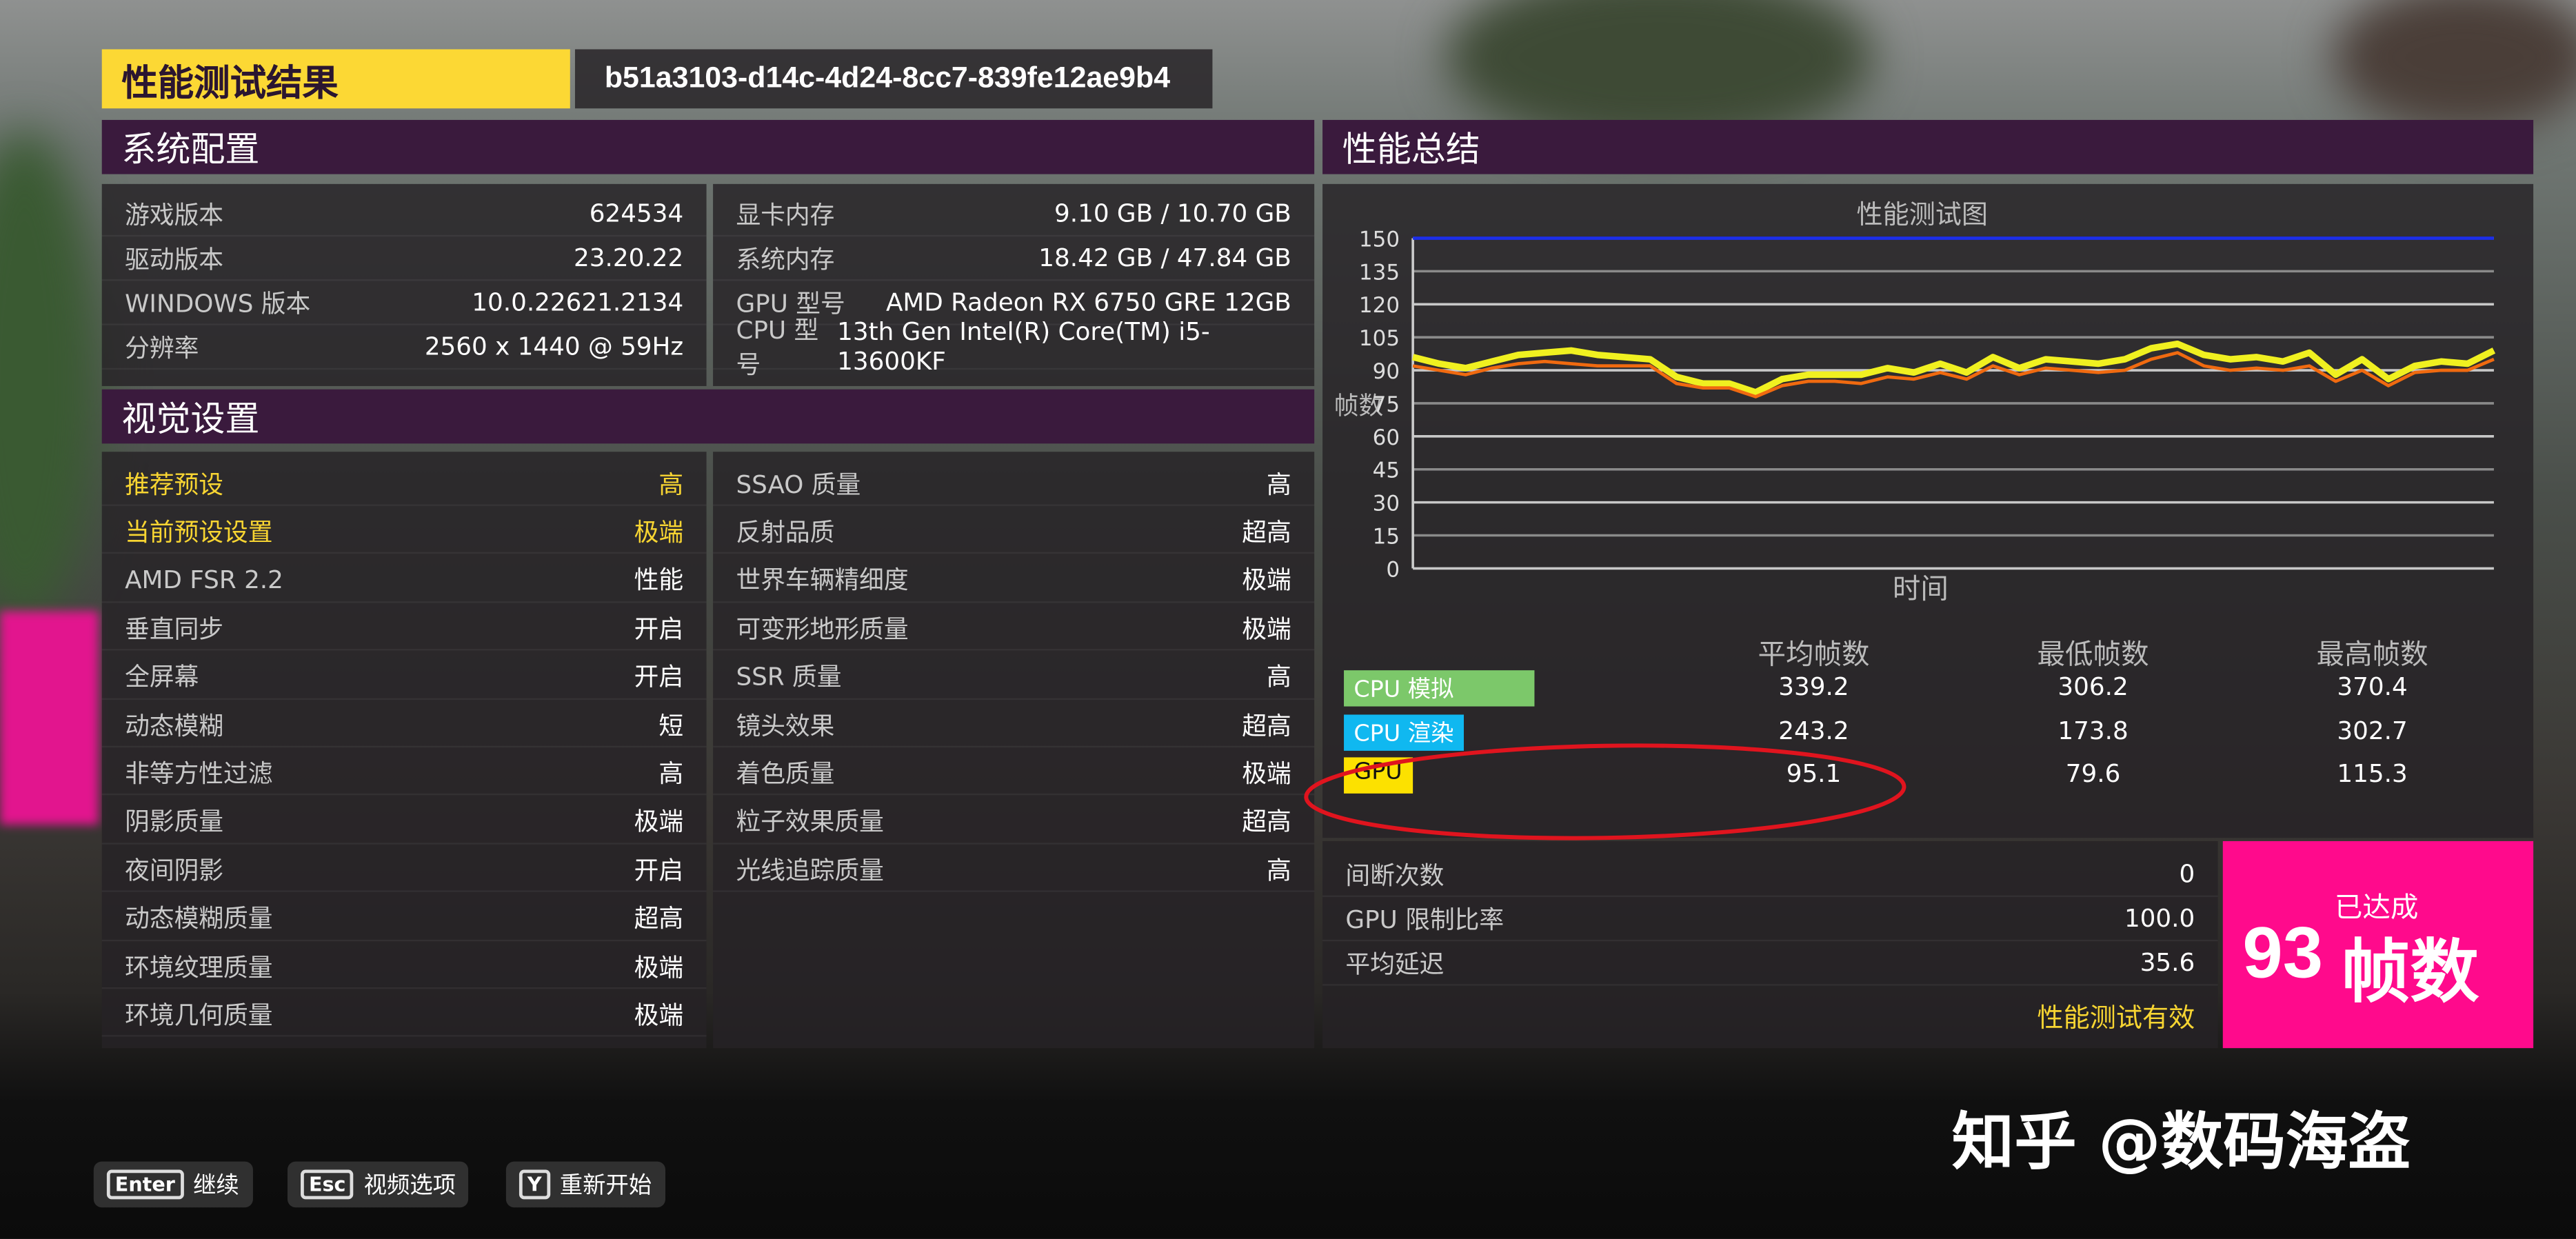  Describe the element at coordinates (1393, 570) in the screenshot. I see `y-tick-label: 0` at that location.